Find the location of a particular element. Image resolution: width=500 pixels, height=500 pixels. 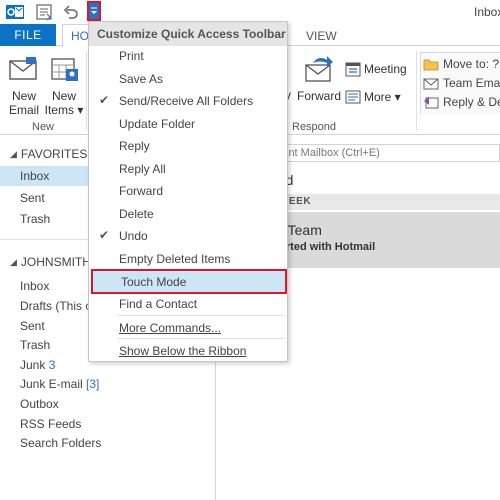

meeting-icon is located at coordinates (353, 69).